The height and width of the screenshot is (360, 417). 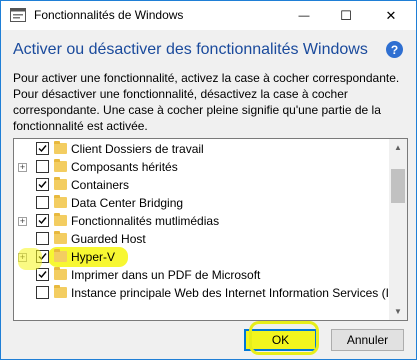 I want to click on scroll-up-arrow-icon: ▲, so click(x=398, y=147).